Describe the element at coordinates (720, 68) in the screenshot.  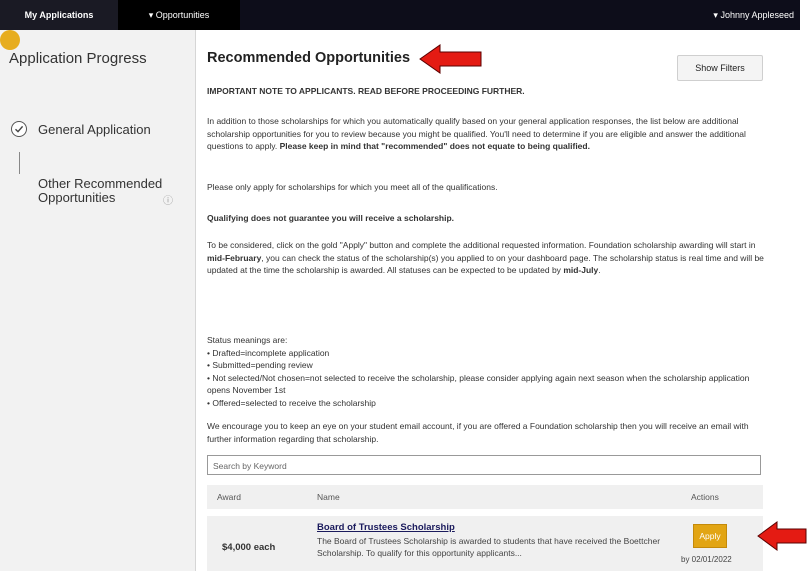
I see `show-filters-button: Show Filters` at that location.